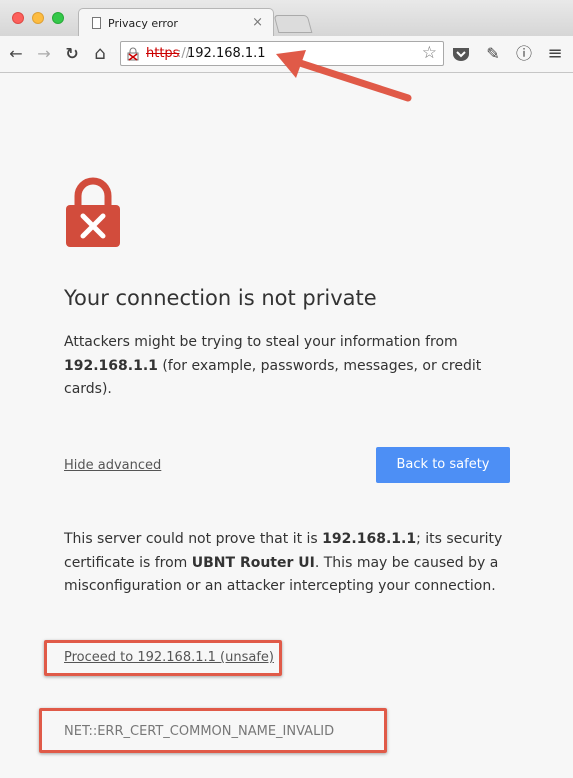  What do you see at coordinates (443, 465) in the screenshot?
I see `back-to-safety-button: Back to safety` at bounding box center [443, 465].